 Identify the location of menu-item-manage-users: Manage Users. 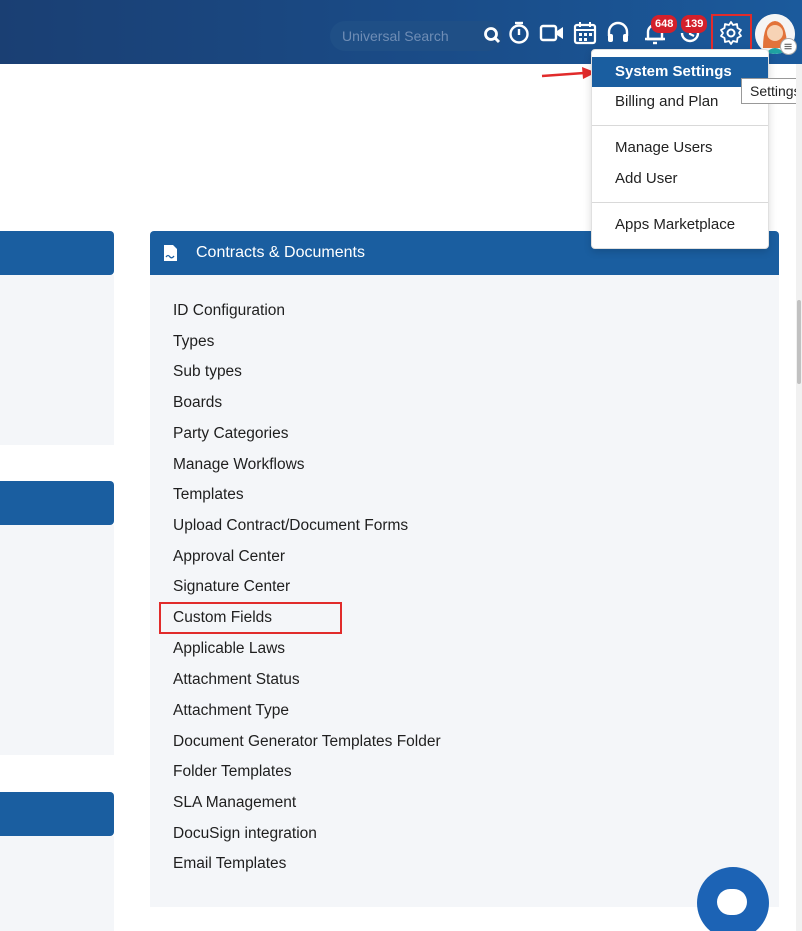
(680, 148).